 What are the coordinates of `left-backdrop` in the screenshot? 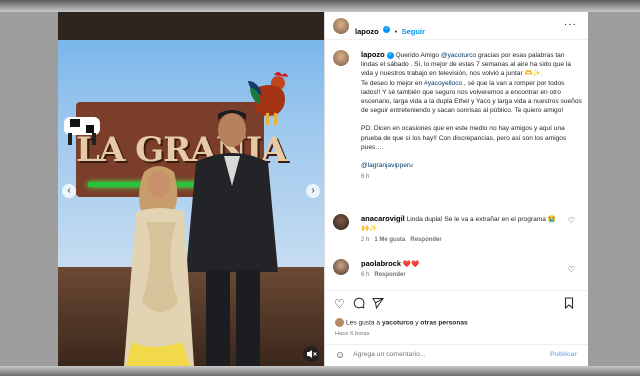 It's located at (29, 189).